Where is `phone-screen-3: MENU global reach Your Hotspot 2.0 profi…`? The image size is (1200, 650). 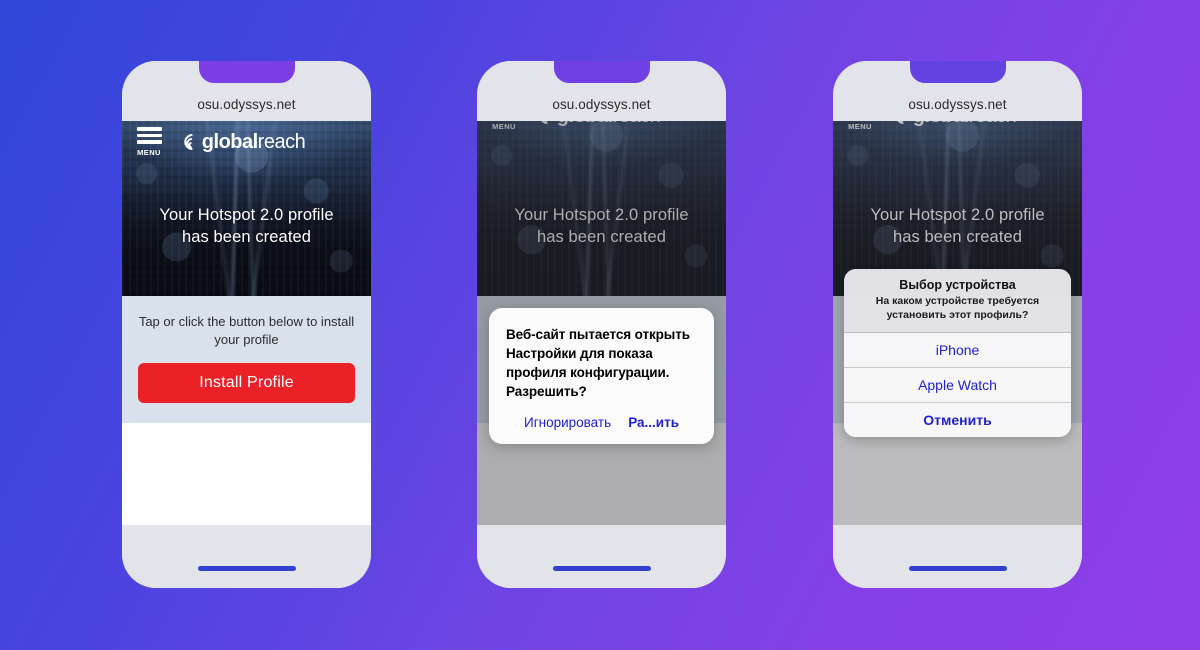 phone-screen-3: MENU global reach Your Hotspot 2.0 profi… is located at coordinates (957, 323).